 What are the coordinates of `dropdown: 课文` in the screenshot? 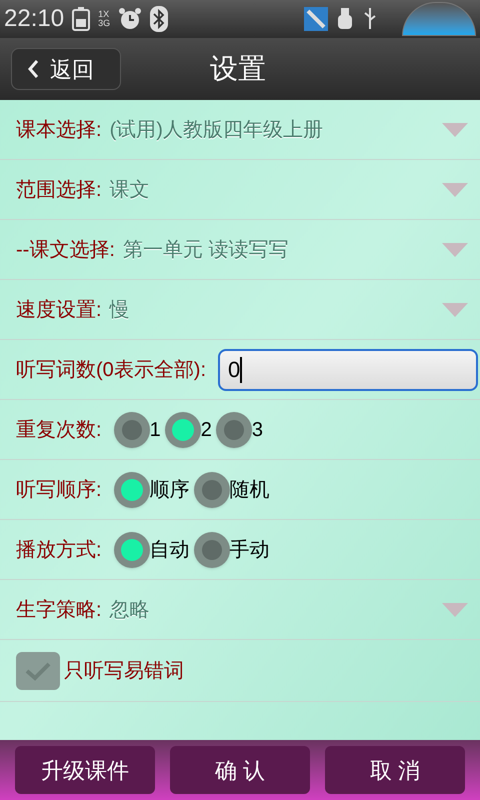 It's located at (291, 189).